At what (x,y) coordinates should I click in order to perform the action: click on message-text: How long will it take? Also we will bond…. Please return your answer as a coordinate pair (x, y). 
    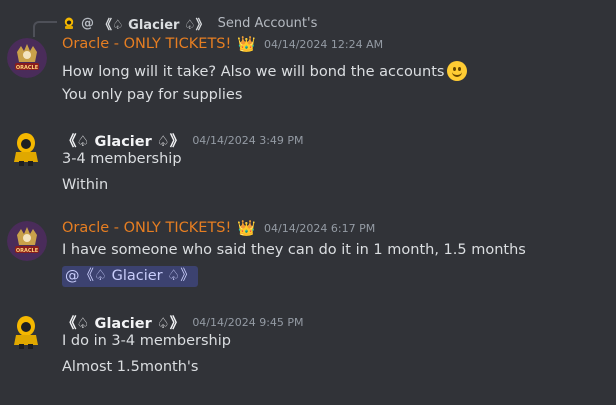
    Looking at the image, I should click on (253, 72).